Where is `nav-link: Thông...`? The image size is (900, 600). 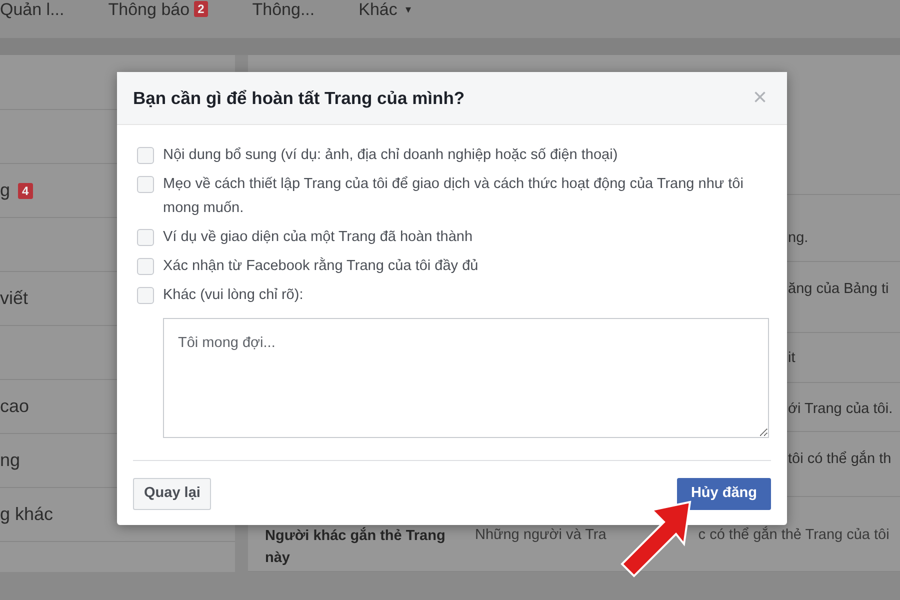
nav-link: Thông... is located at coordinates (283, 10).